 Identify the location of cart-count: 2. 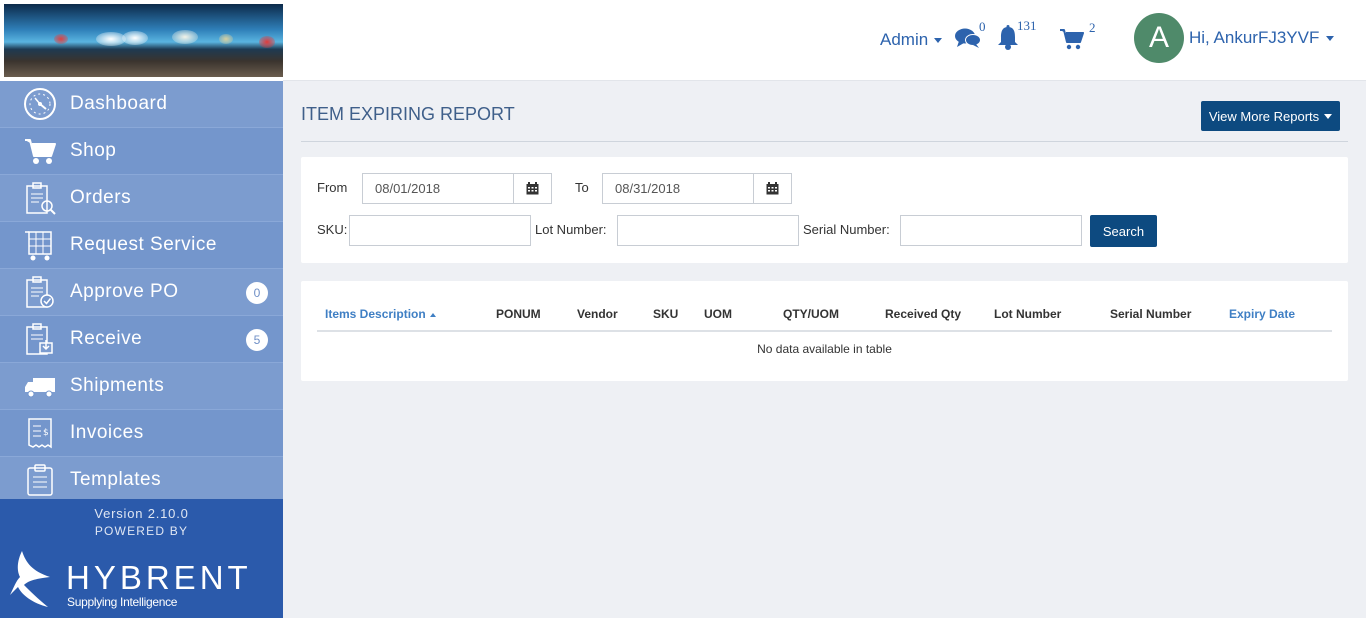
(1092, 27).